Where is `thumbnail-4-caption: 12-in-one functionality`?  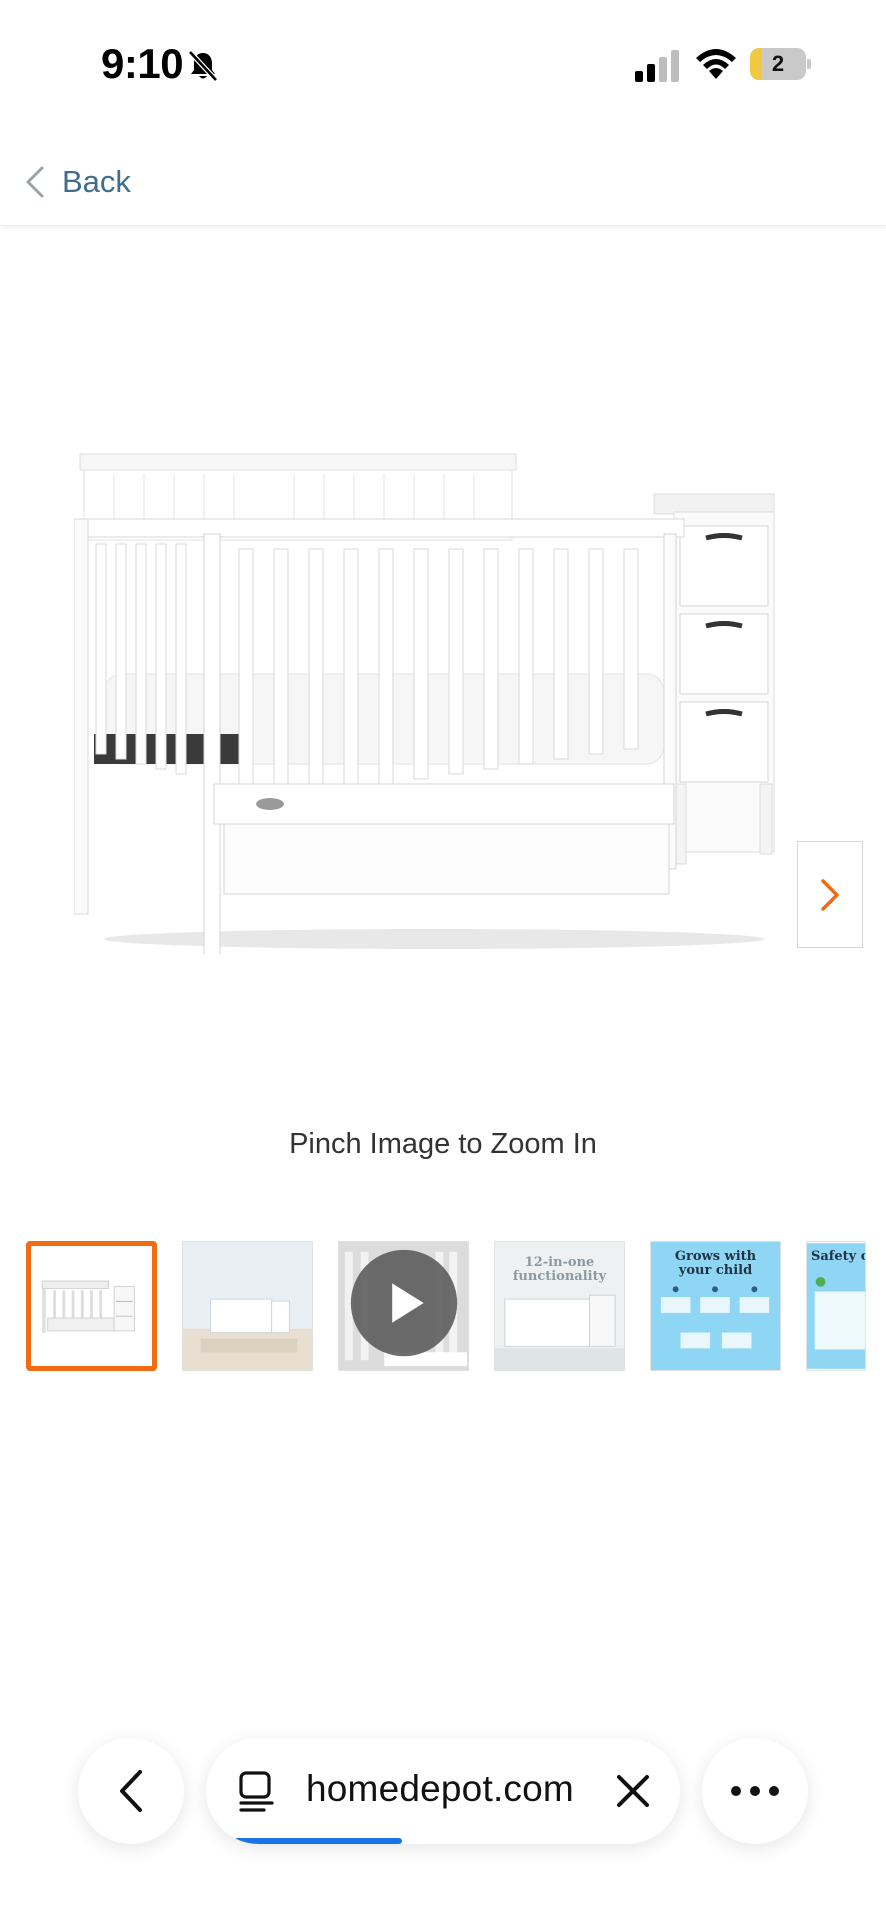
thumbnail-4-caption: 12-in-one functionality is located at coordinates (559, 1269).